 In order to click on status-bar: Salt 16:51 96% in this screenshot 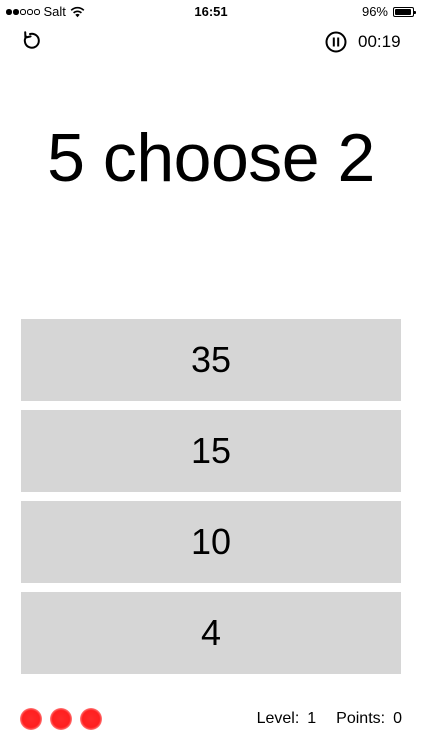, I will do `click(211, 12)`.